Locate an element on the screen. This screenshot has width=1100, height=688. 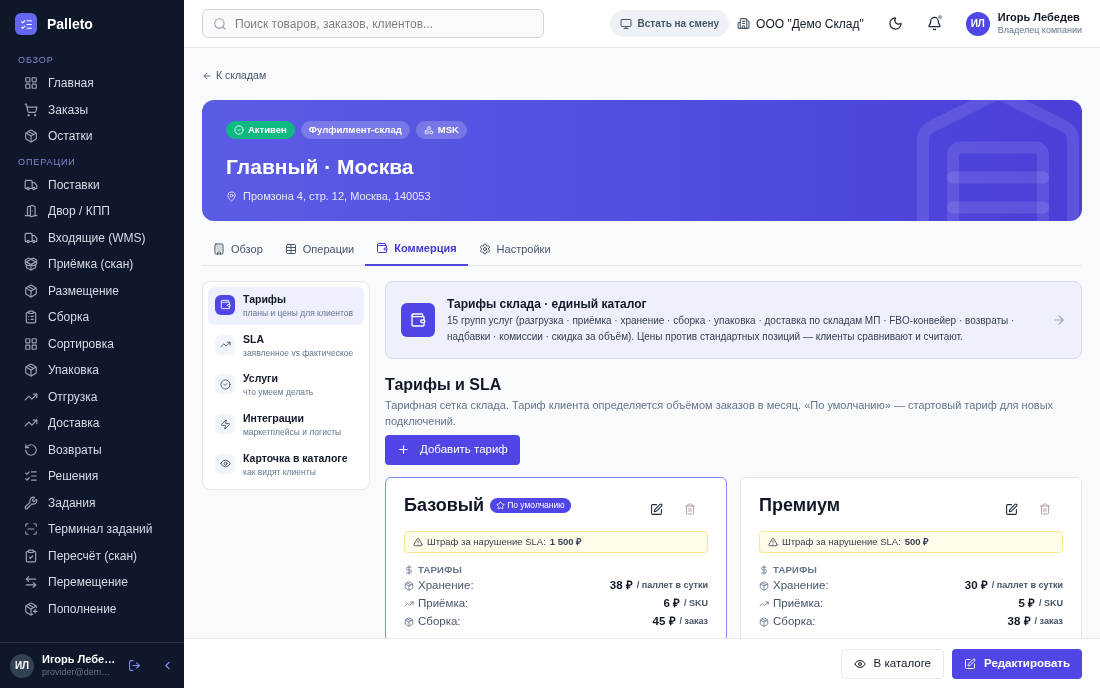
catalog-button: В каталоге is located at coordinates (892, 663).